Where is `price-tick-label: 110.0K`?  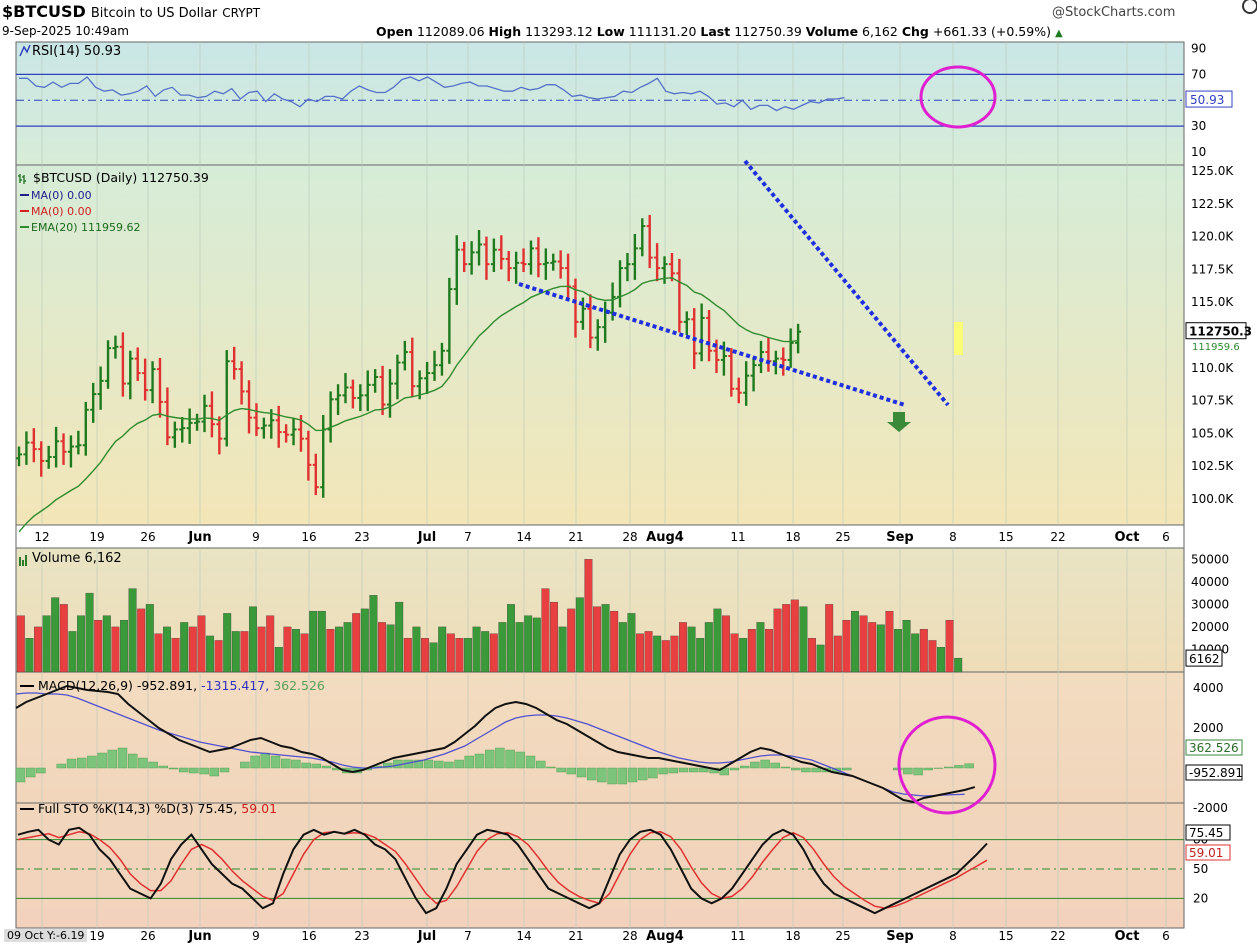
price-tick-label: 110.0K is located at coordinates (1212, 368).